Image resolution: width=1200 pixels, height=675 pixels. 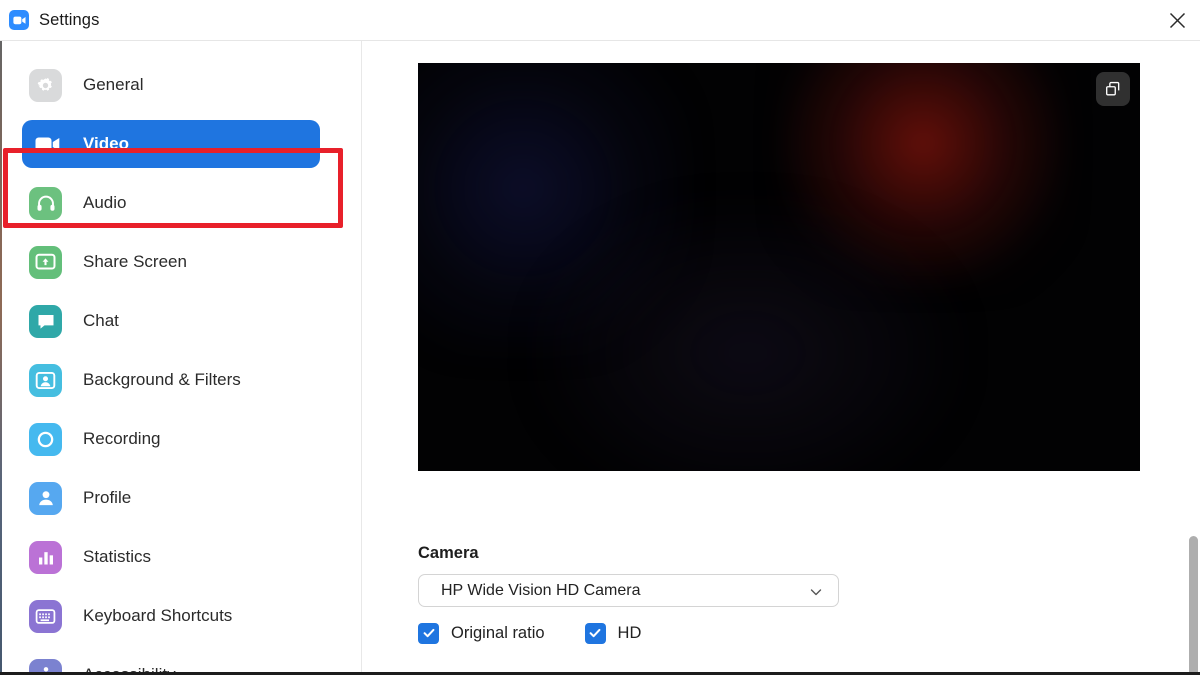 I want to click on original-ratio-checkbox: Original ratio, so click(x=481, y=633).